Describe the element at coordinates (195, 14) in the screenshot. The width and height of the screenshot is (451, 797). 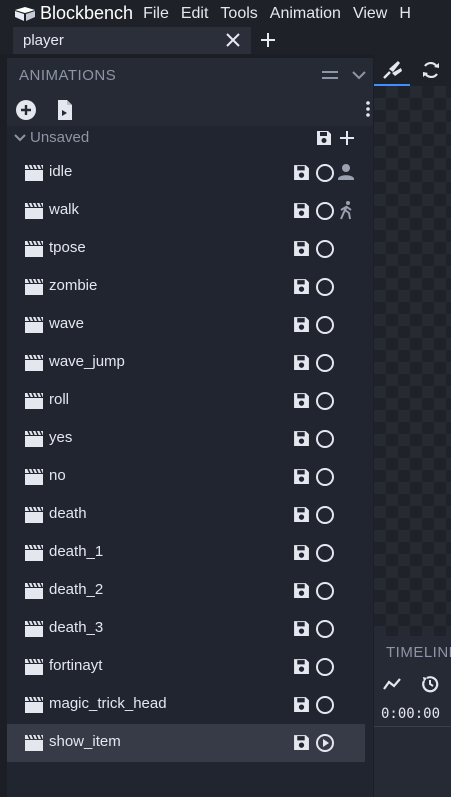
I see `menu-edit: Edit` at that location.